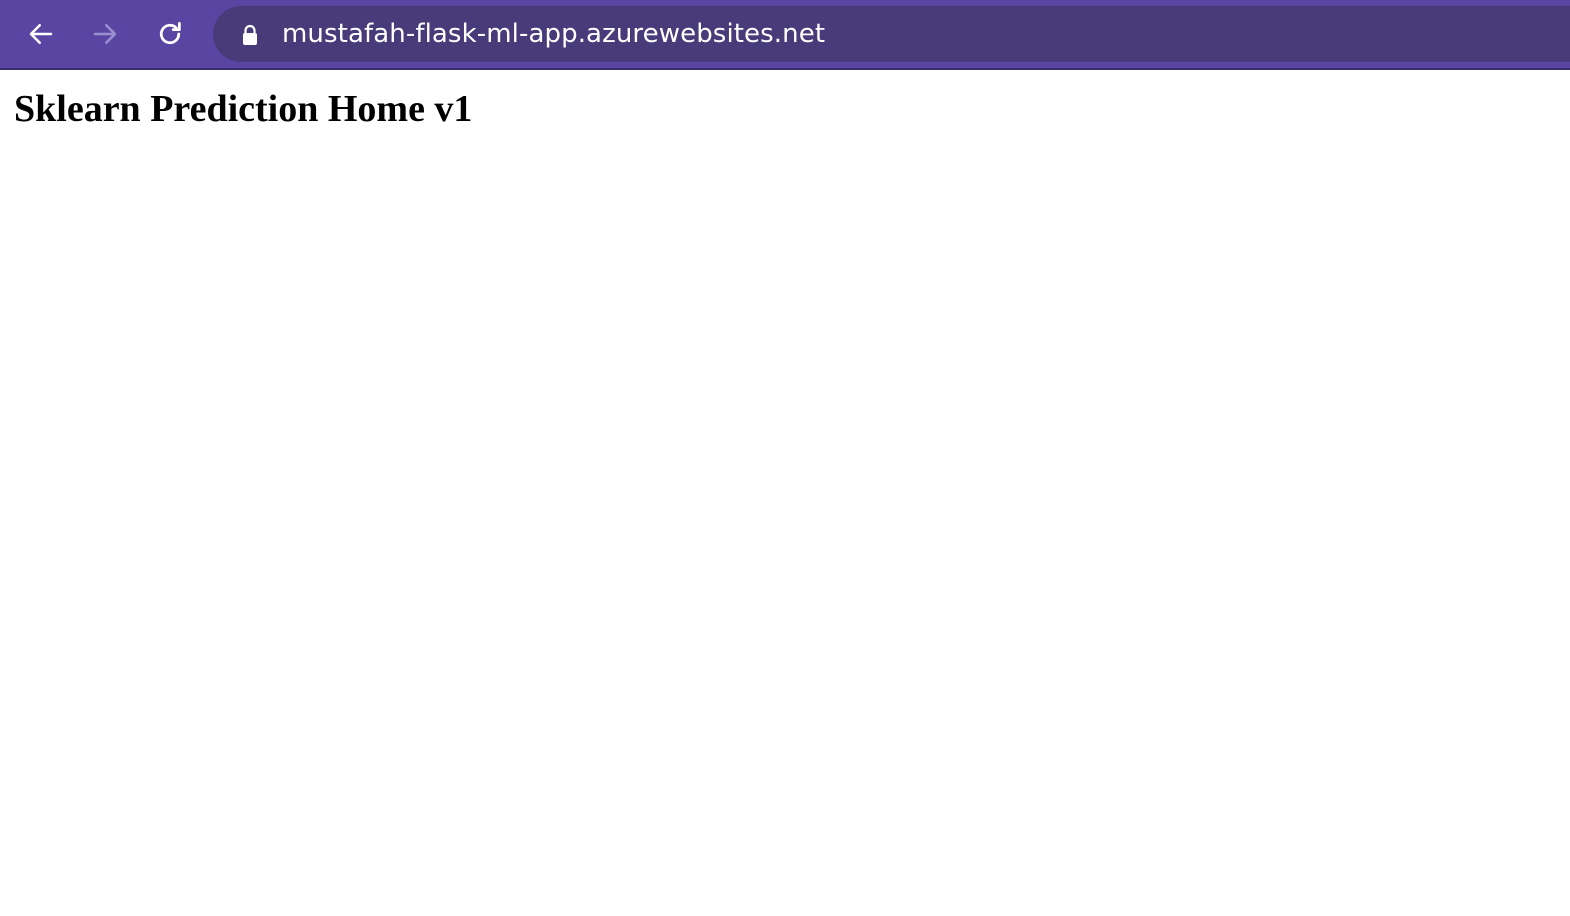  I want to click on back-button, so click(41, 34).